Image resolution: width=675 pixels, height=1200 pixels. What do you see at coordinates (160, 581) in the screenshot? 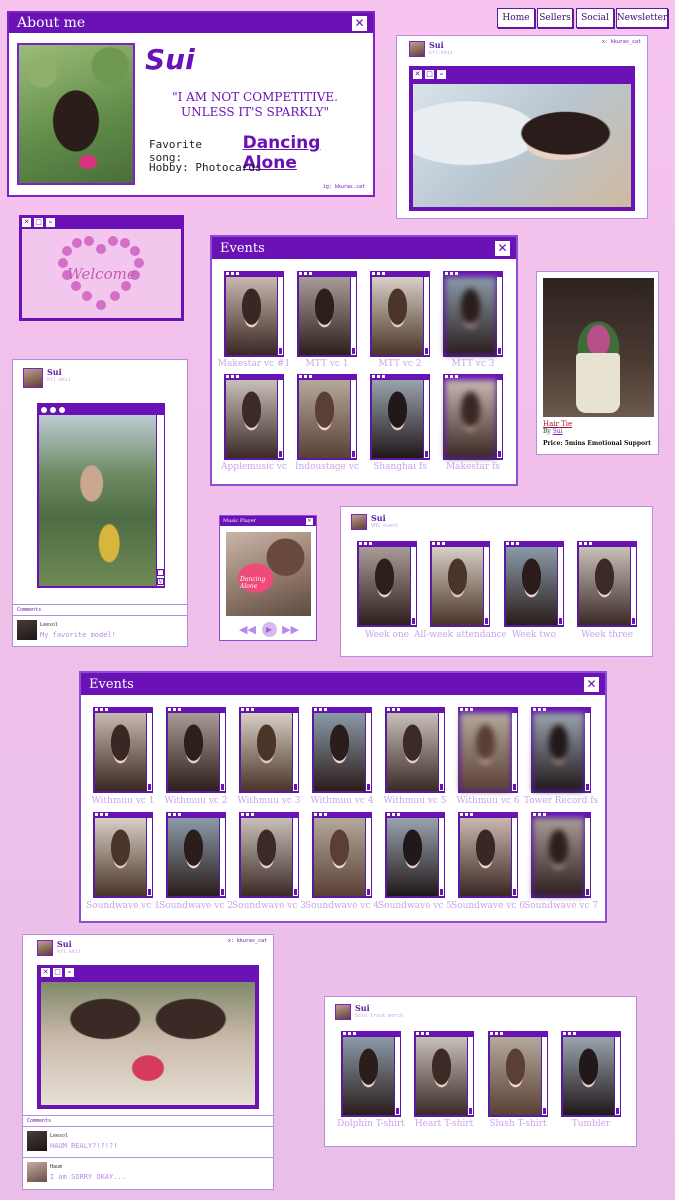
I see `chevron-down-icon: v` at bounding box center [160, 581].